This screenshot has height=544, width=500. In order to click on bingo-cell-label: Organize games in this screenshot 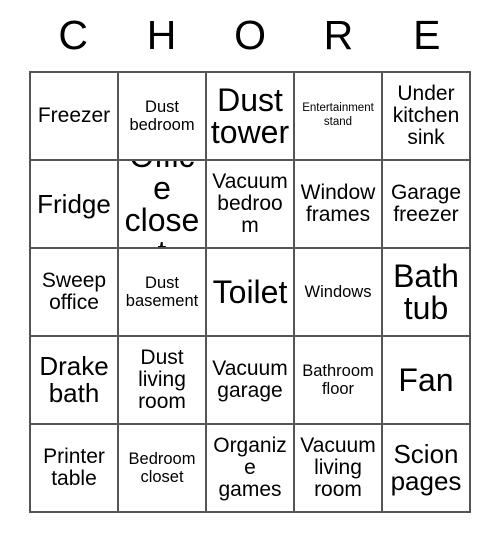, I will do `click(250, 467)`.